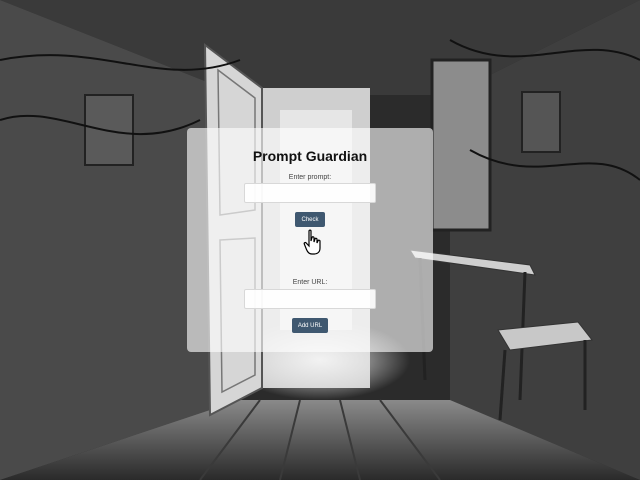  Describe the element at coordinates (310, 299) in the screenshot. I see `url-input` at that location.